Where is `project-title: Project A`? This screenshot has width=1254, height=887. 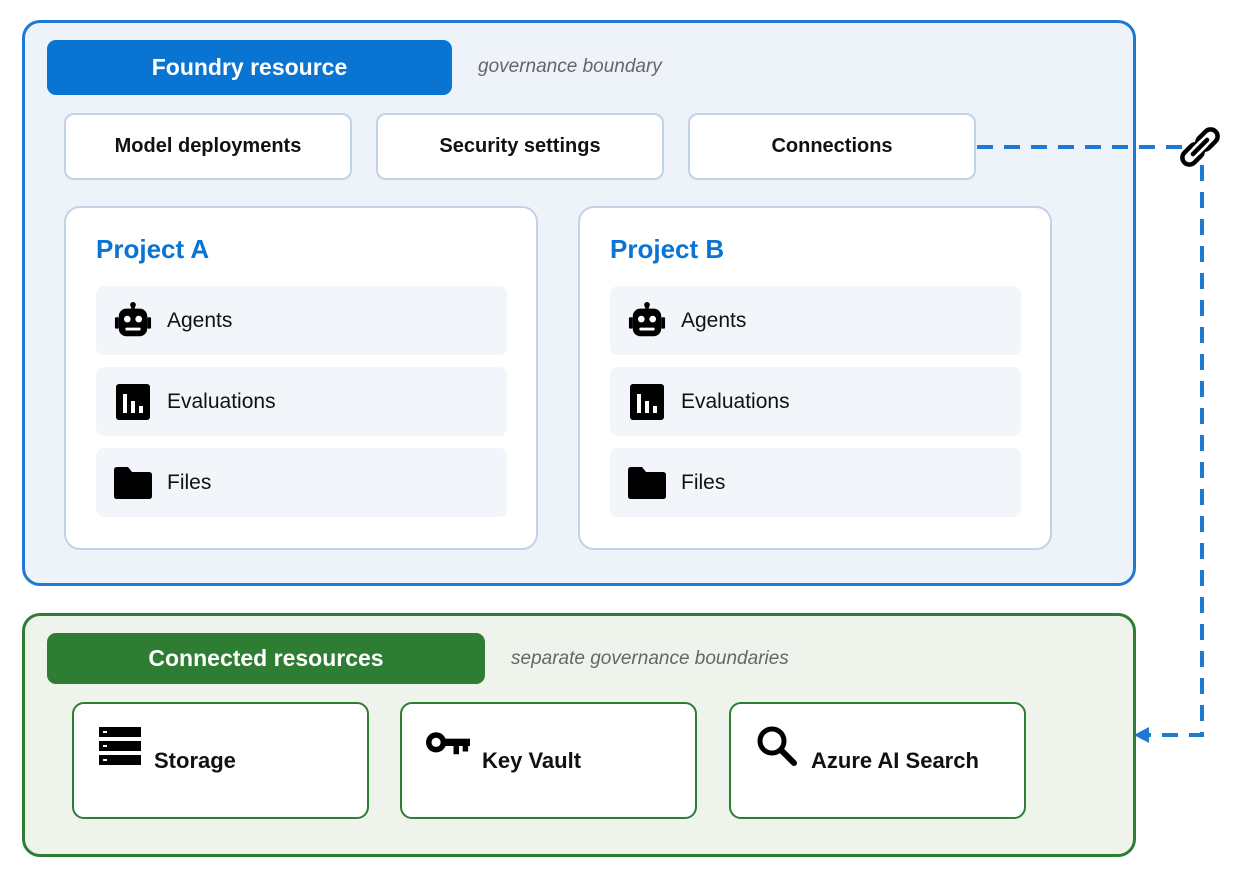 project-title: Project A is located at coordinates (153, 249).